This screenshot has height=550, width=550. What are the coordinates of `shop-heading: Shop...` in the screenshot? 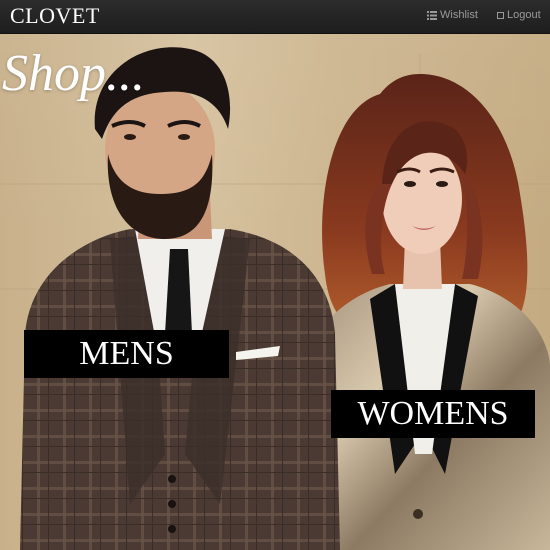 It's located at (73, 73).